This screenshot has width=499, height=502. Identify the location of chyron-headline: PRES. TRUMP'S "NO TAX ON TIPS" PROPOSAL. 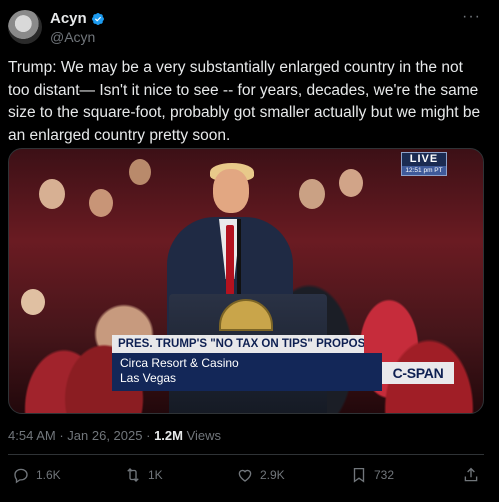
(238, 344).